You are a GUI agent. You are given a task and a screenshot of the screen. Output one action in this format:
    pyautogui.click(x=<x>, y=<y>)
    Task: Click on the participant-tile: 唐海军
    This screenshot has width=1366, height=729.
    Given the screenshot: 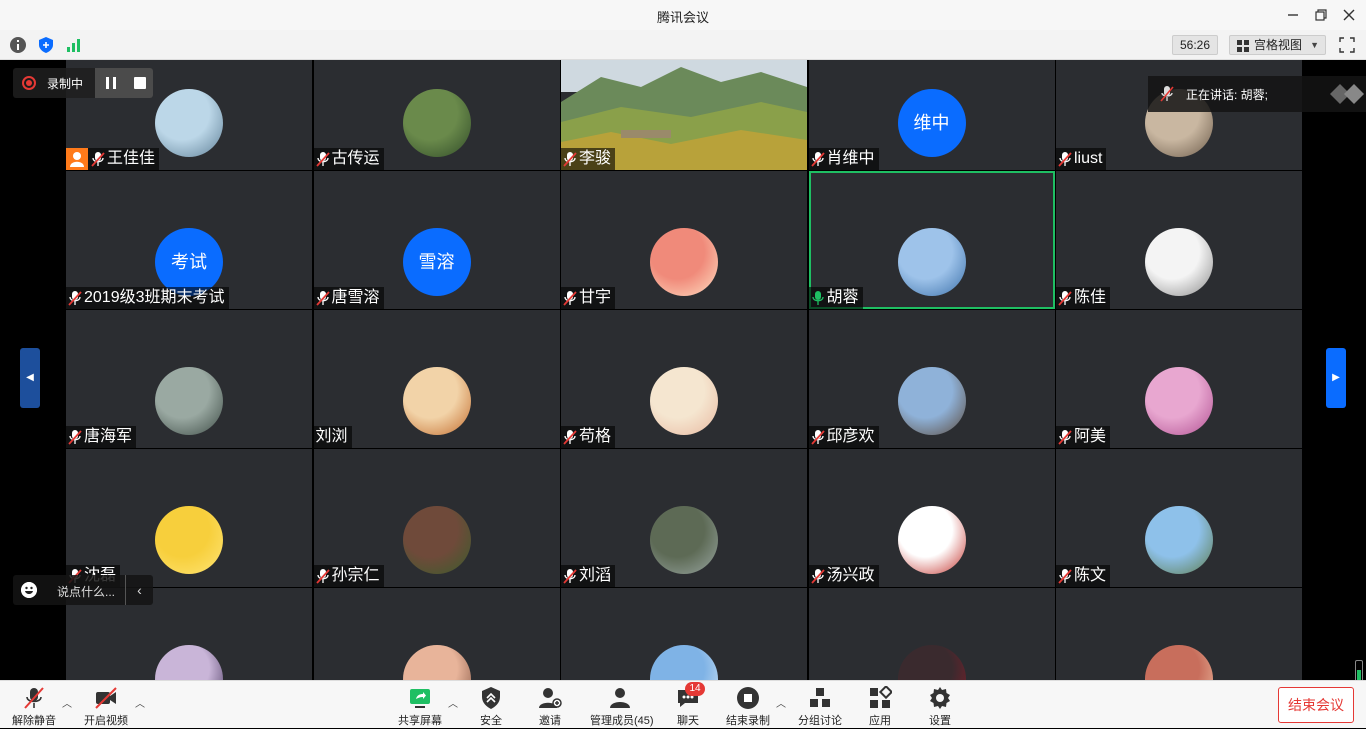 What is the action you would take?
    pyautogui.click(x=189, y=379)
    